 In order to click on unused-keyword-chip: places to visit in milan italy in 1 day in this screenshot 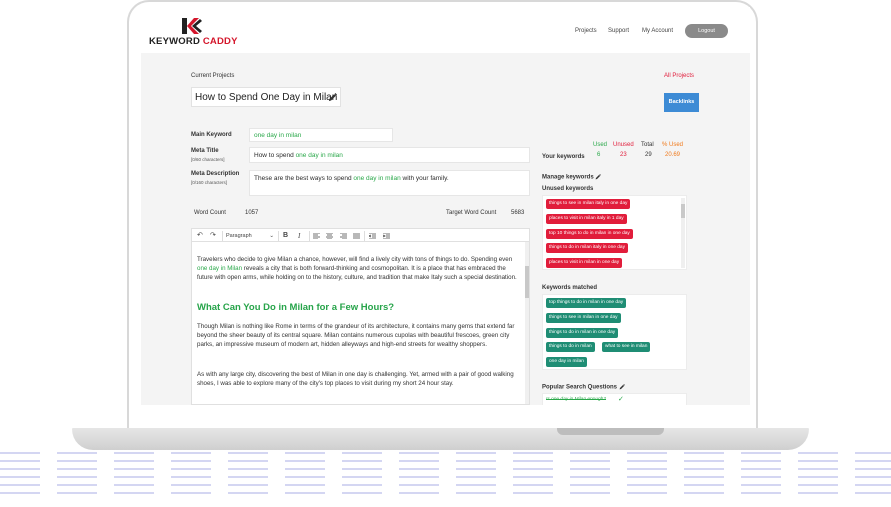, I will do `click(586, 219)`.